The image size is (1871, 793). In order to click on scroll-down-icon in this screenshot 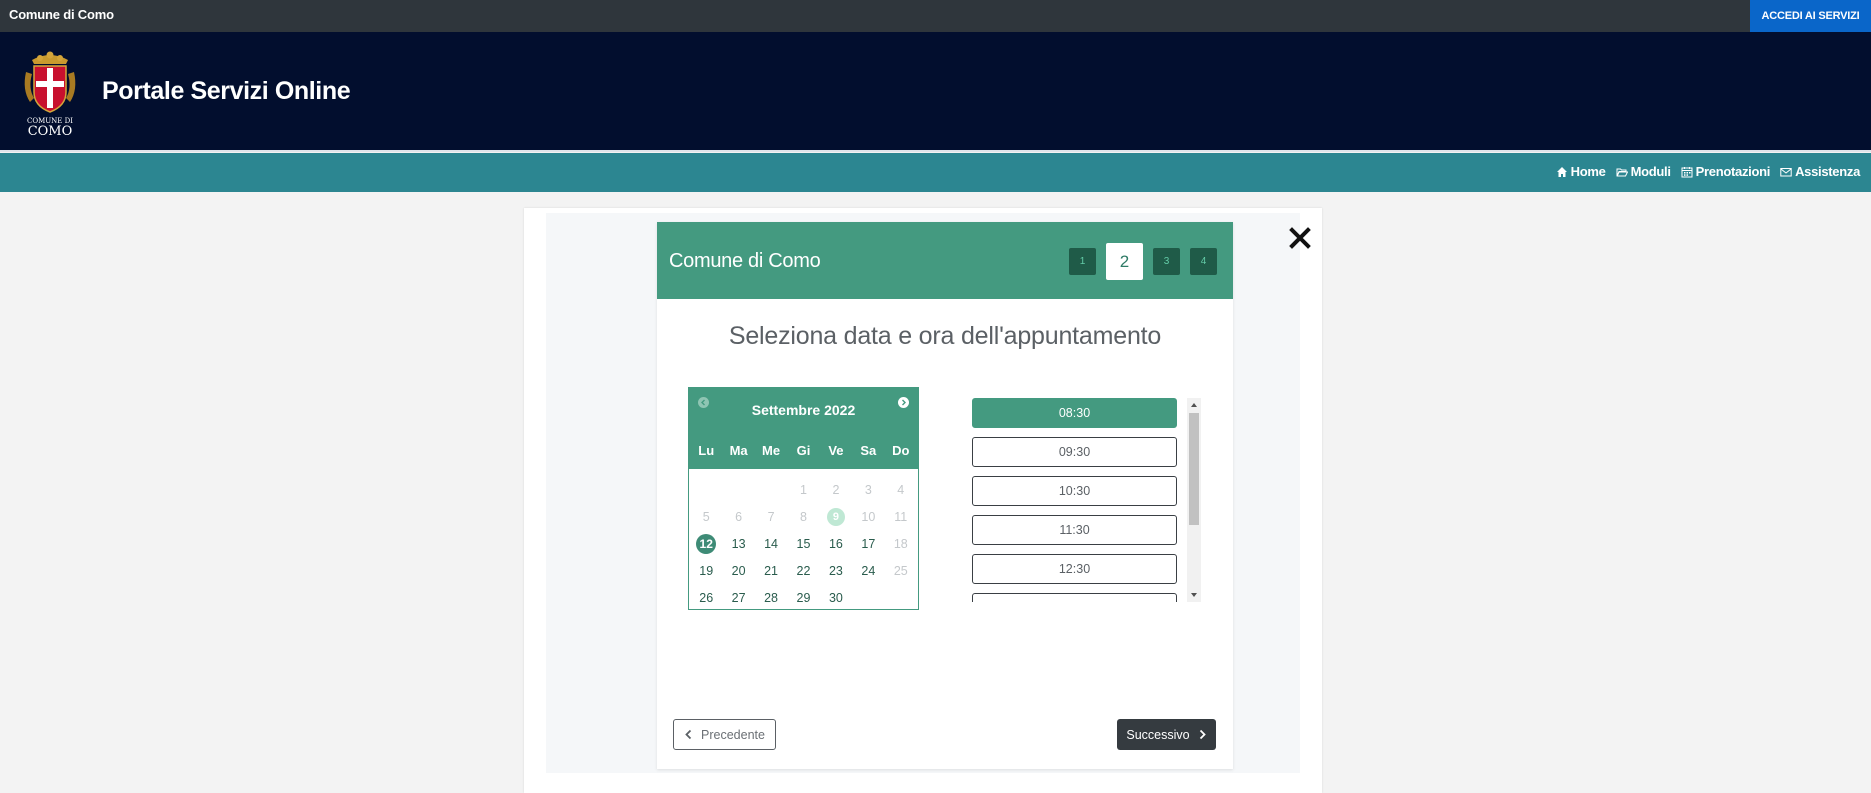, I will do `click(1194, 595)`.